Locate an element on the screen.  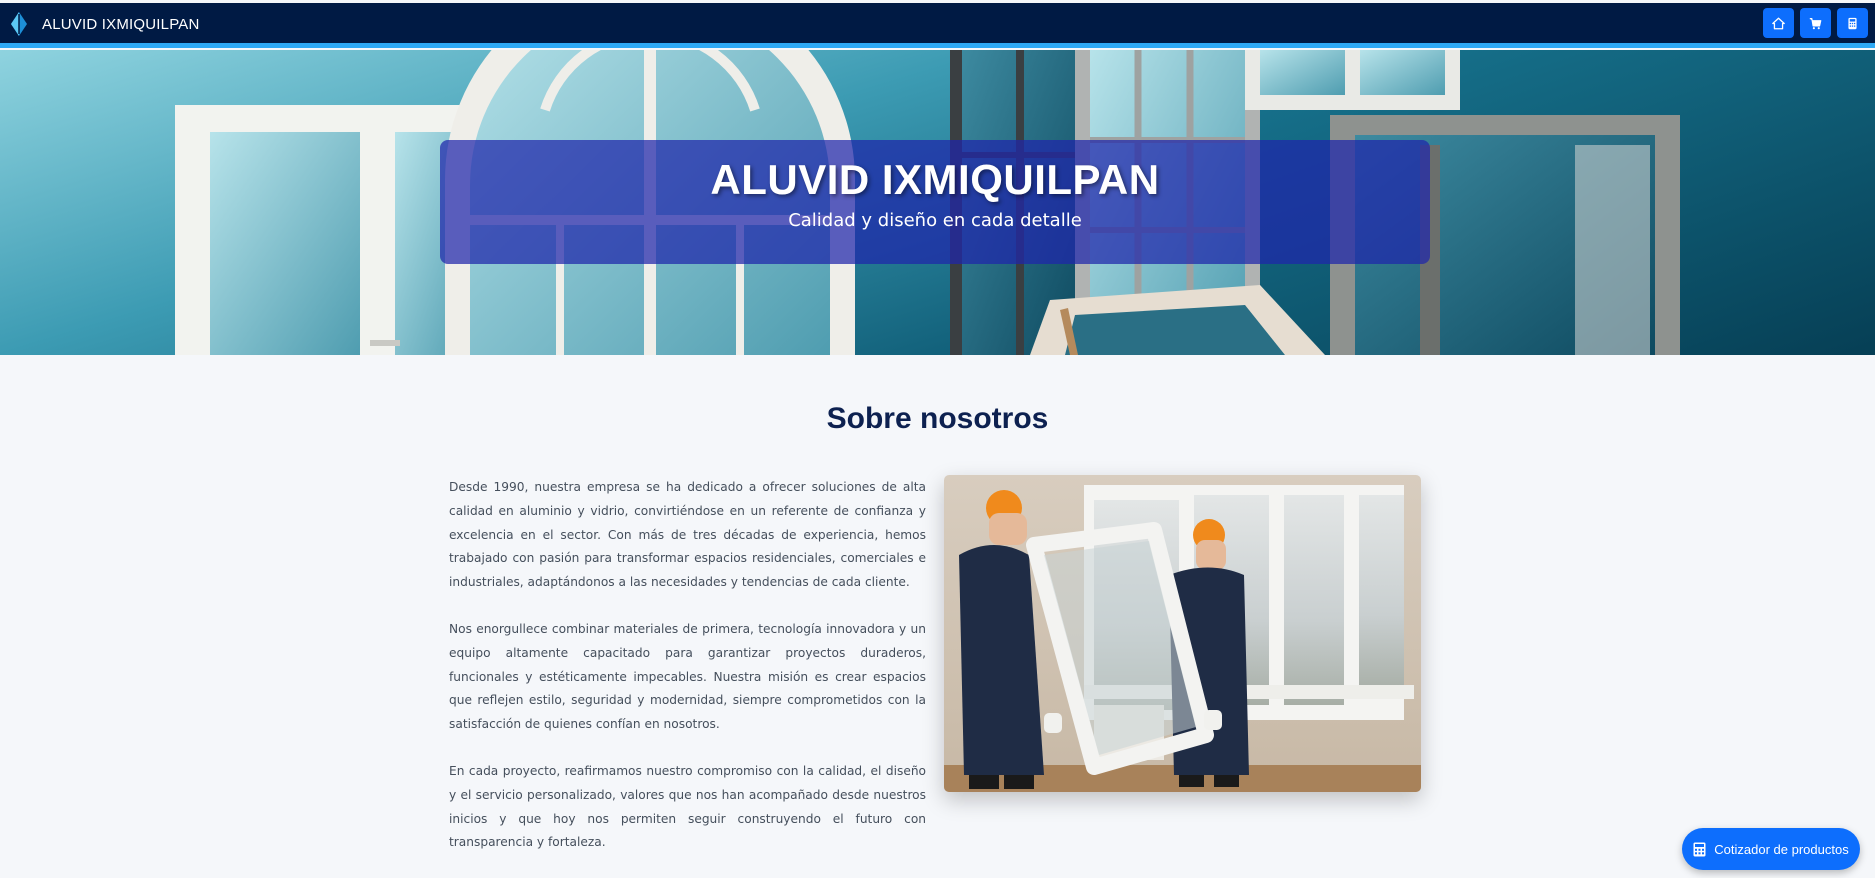
product-quote-button: Cotizador de productos is located at coordinates (1771, 849).